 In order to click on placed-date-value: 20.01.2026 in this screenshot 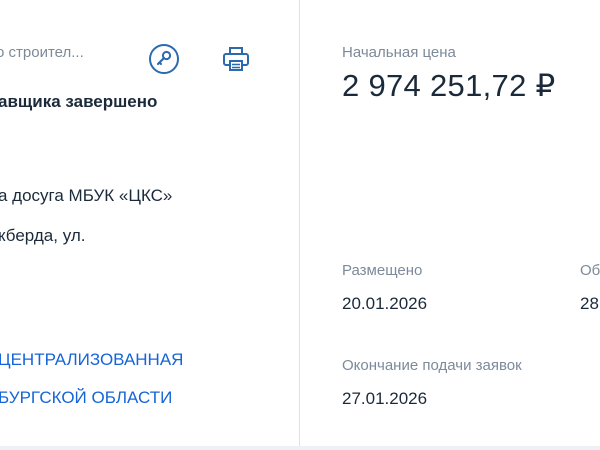, I will do `click(385, 303)`.